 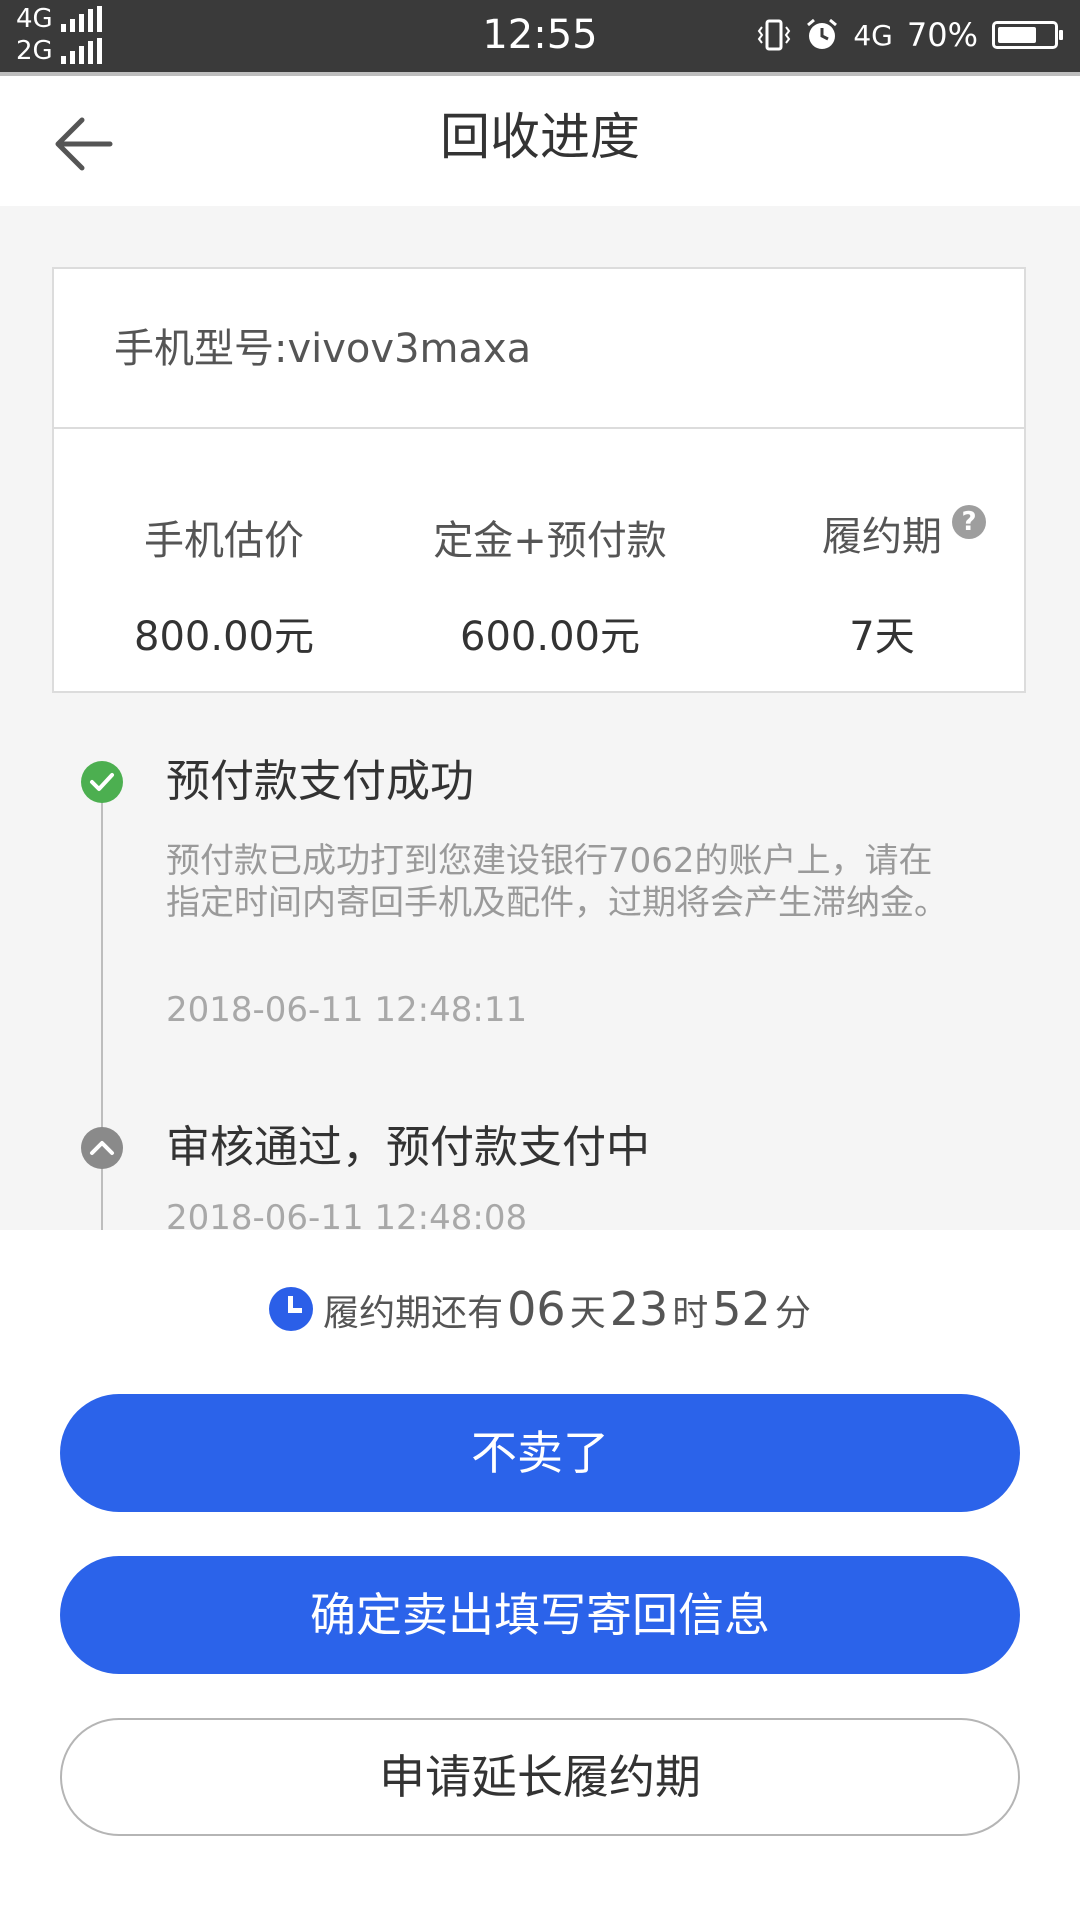 I want to click on battery-fill, so click(x=1017, y=35).